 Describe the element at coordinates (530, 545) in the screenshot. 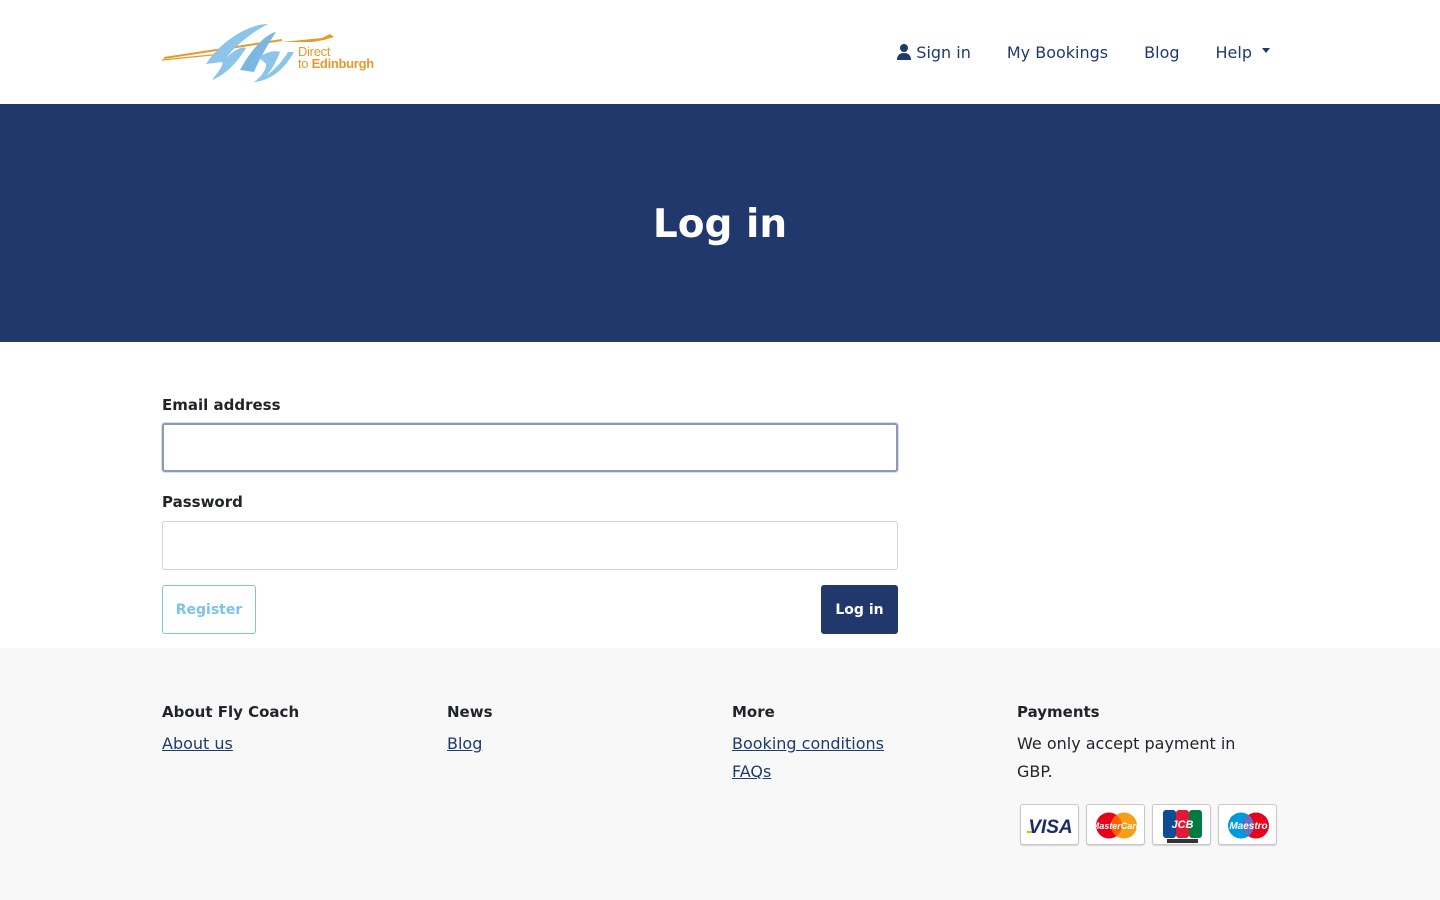

I see `password-field` at that location.